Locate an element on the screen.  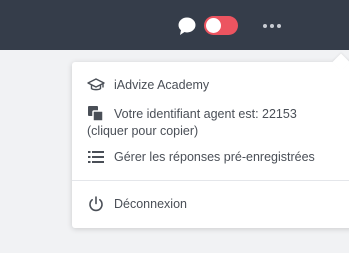
chat-bubble-icon is located at coordinates (187, 26).